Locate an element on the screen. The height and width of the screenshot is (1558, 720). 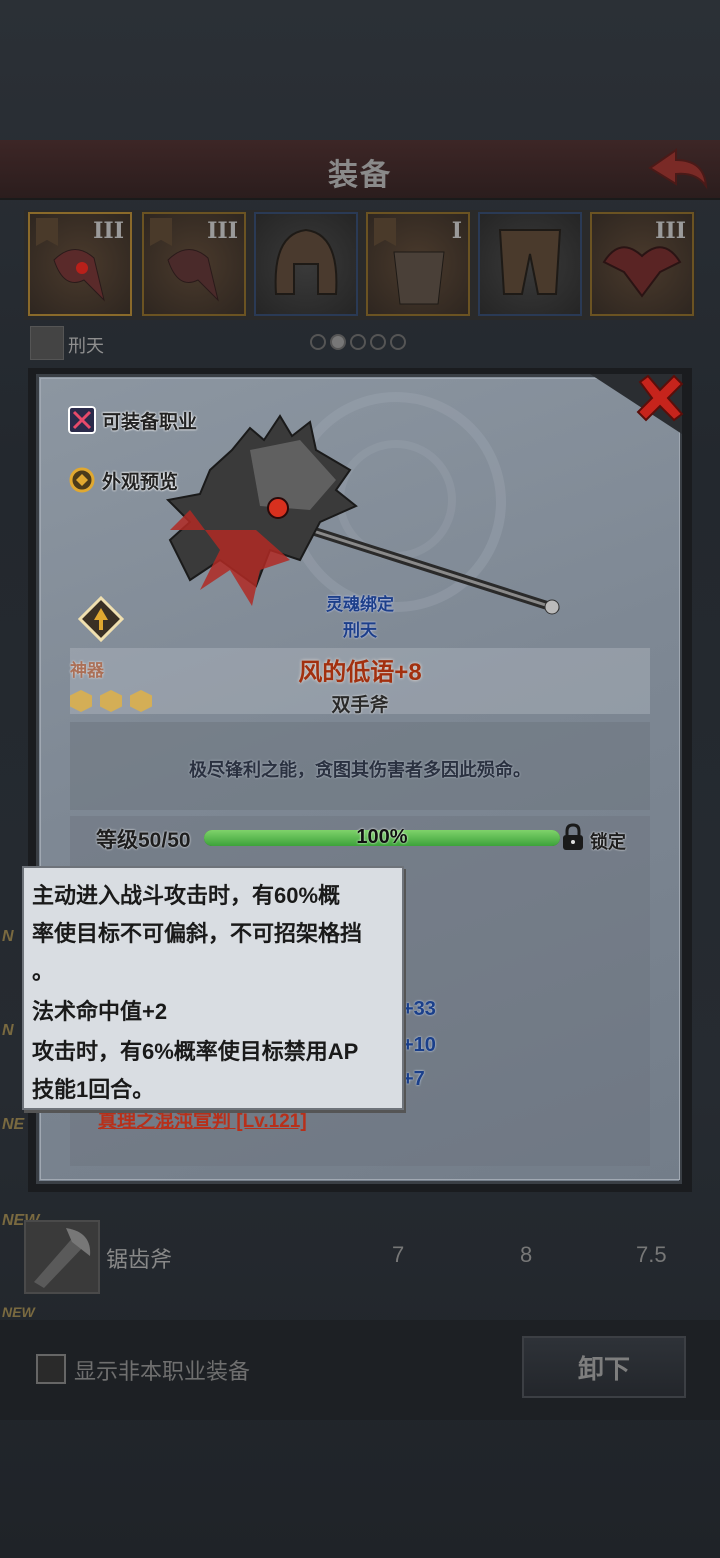
item-thumbnail is located at coordinates (62, 1257).